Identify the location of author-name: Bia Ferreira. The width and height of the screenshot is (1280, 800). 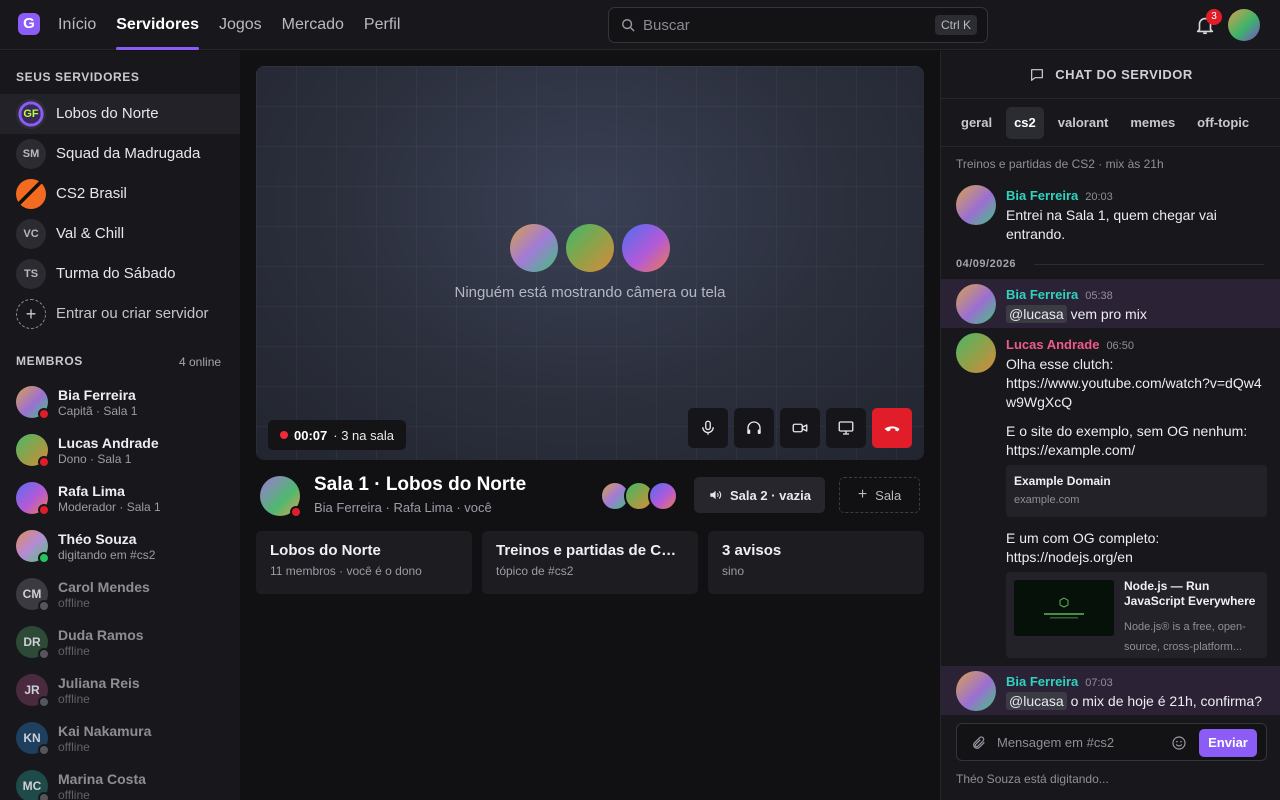
(1042, 681).